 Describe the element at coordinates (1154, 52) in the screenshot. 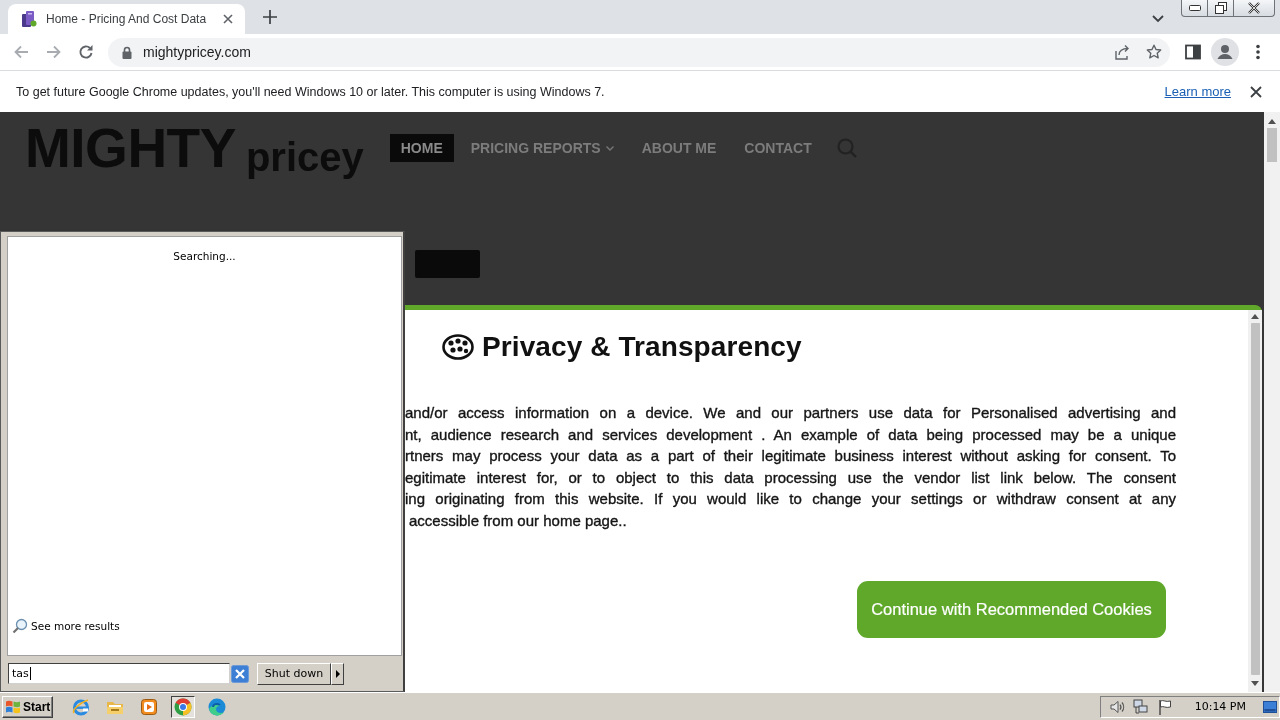

I see `star-icon` at that location.